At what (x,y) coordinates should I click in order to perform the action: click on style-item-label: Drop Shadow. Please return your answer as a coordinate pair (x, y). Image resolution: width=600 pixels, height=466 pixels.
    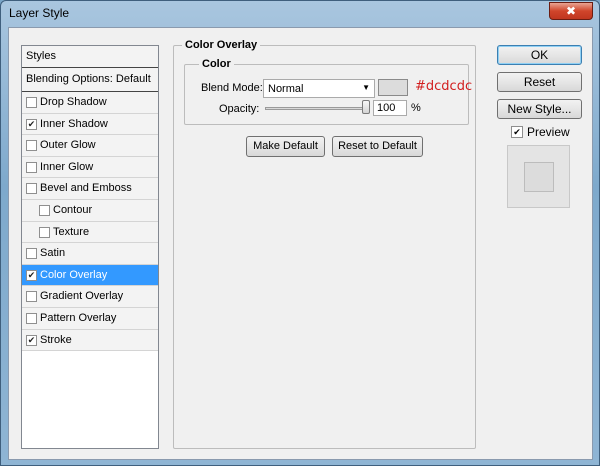
    Looking at the image, I should click on (73, 102).